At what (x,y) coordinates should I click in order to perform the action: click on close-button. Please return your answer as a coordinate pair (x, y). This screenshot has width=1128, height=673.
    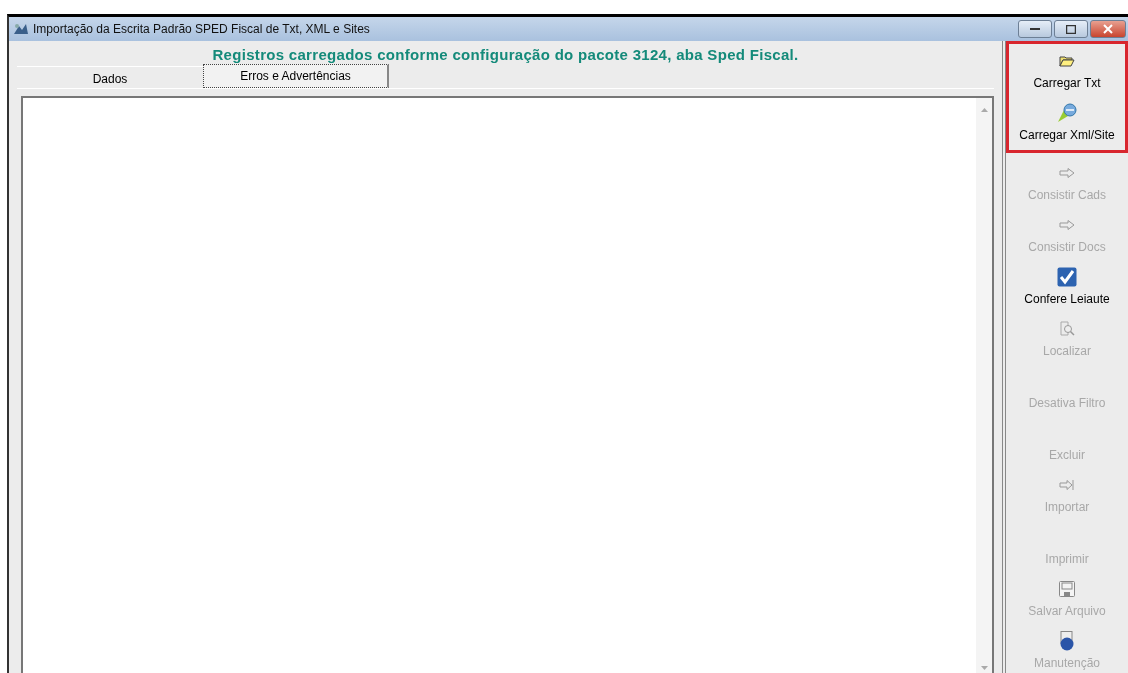
    Looking at the image, I should click on (1108, 29).